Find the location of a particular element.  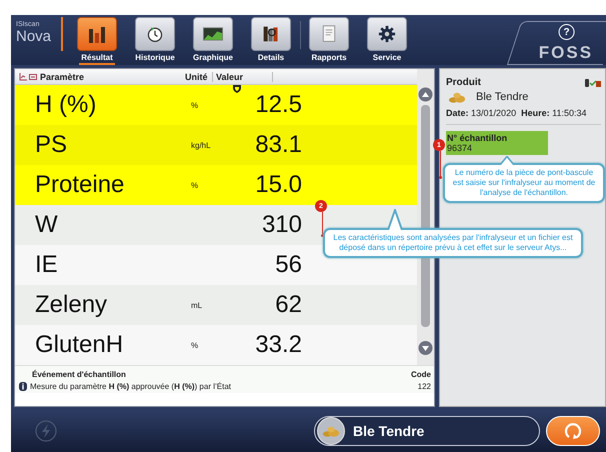

document-magnifier-icon is located at coordinates (271, 34).